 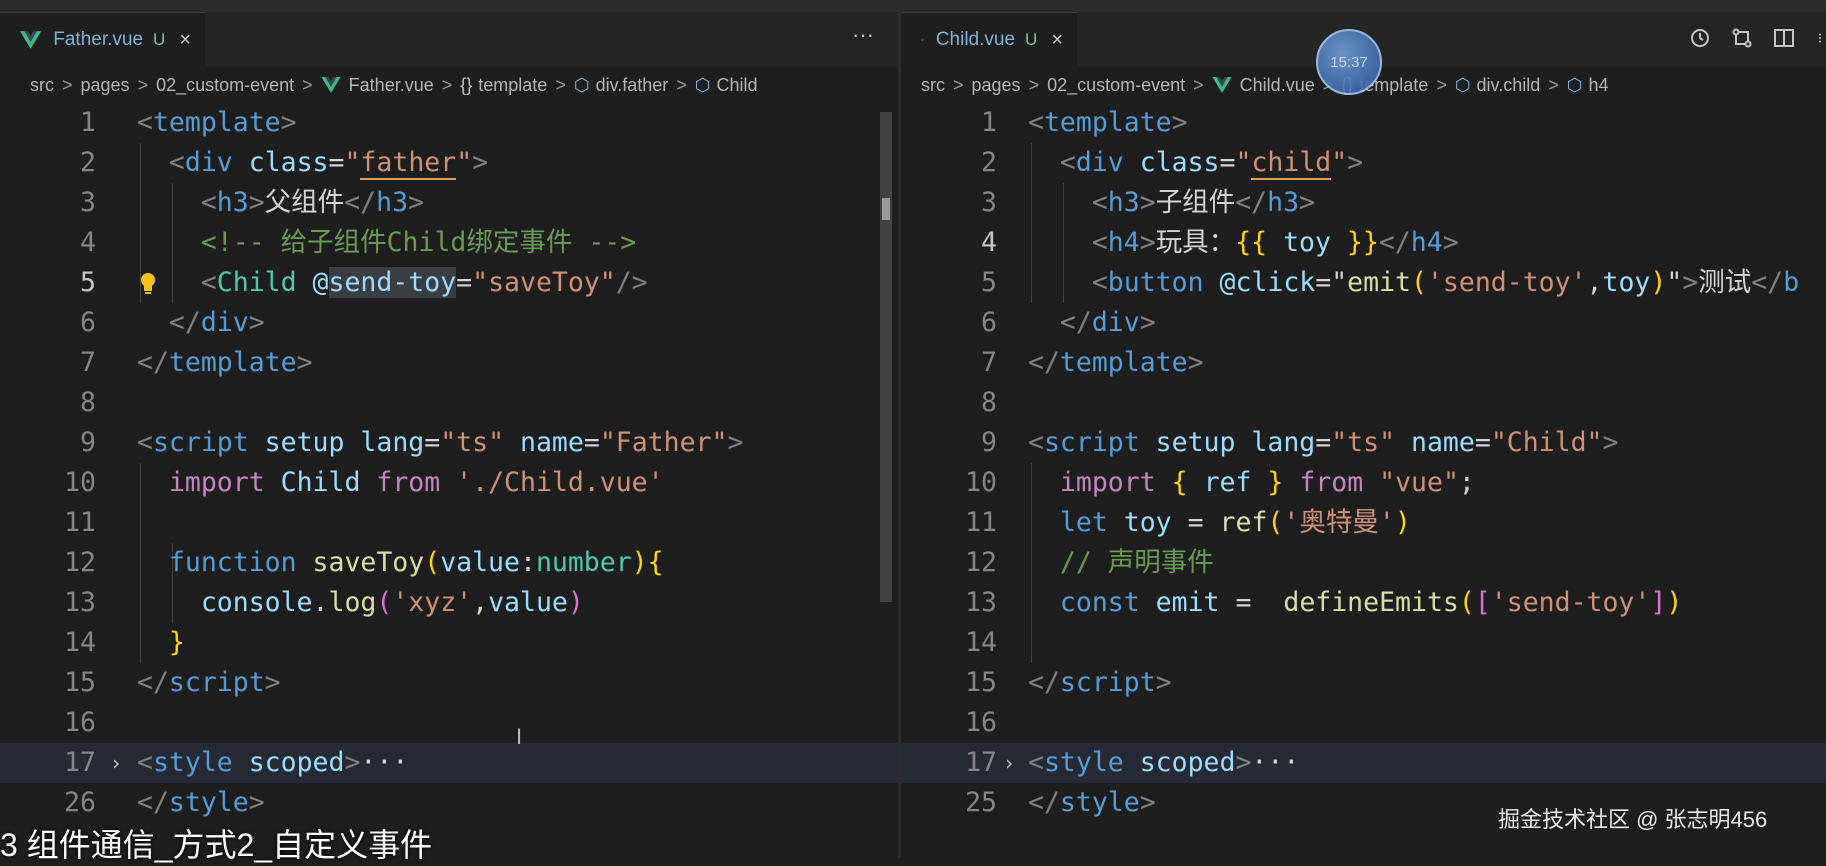 I want to click on breadcrumb-item-template: template, so click(x=512, y=85).